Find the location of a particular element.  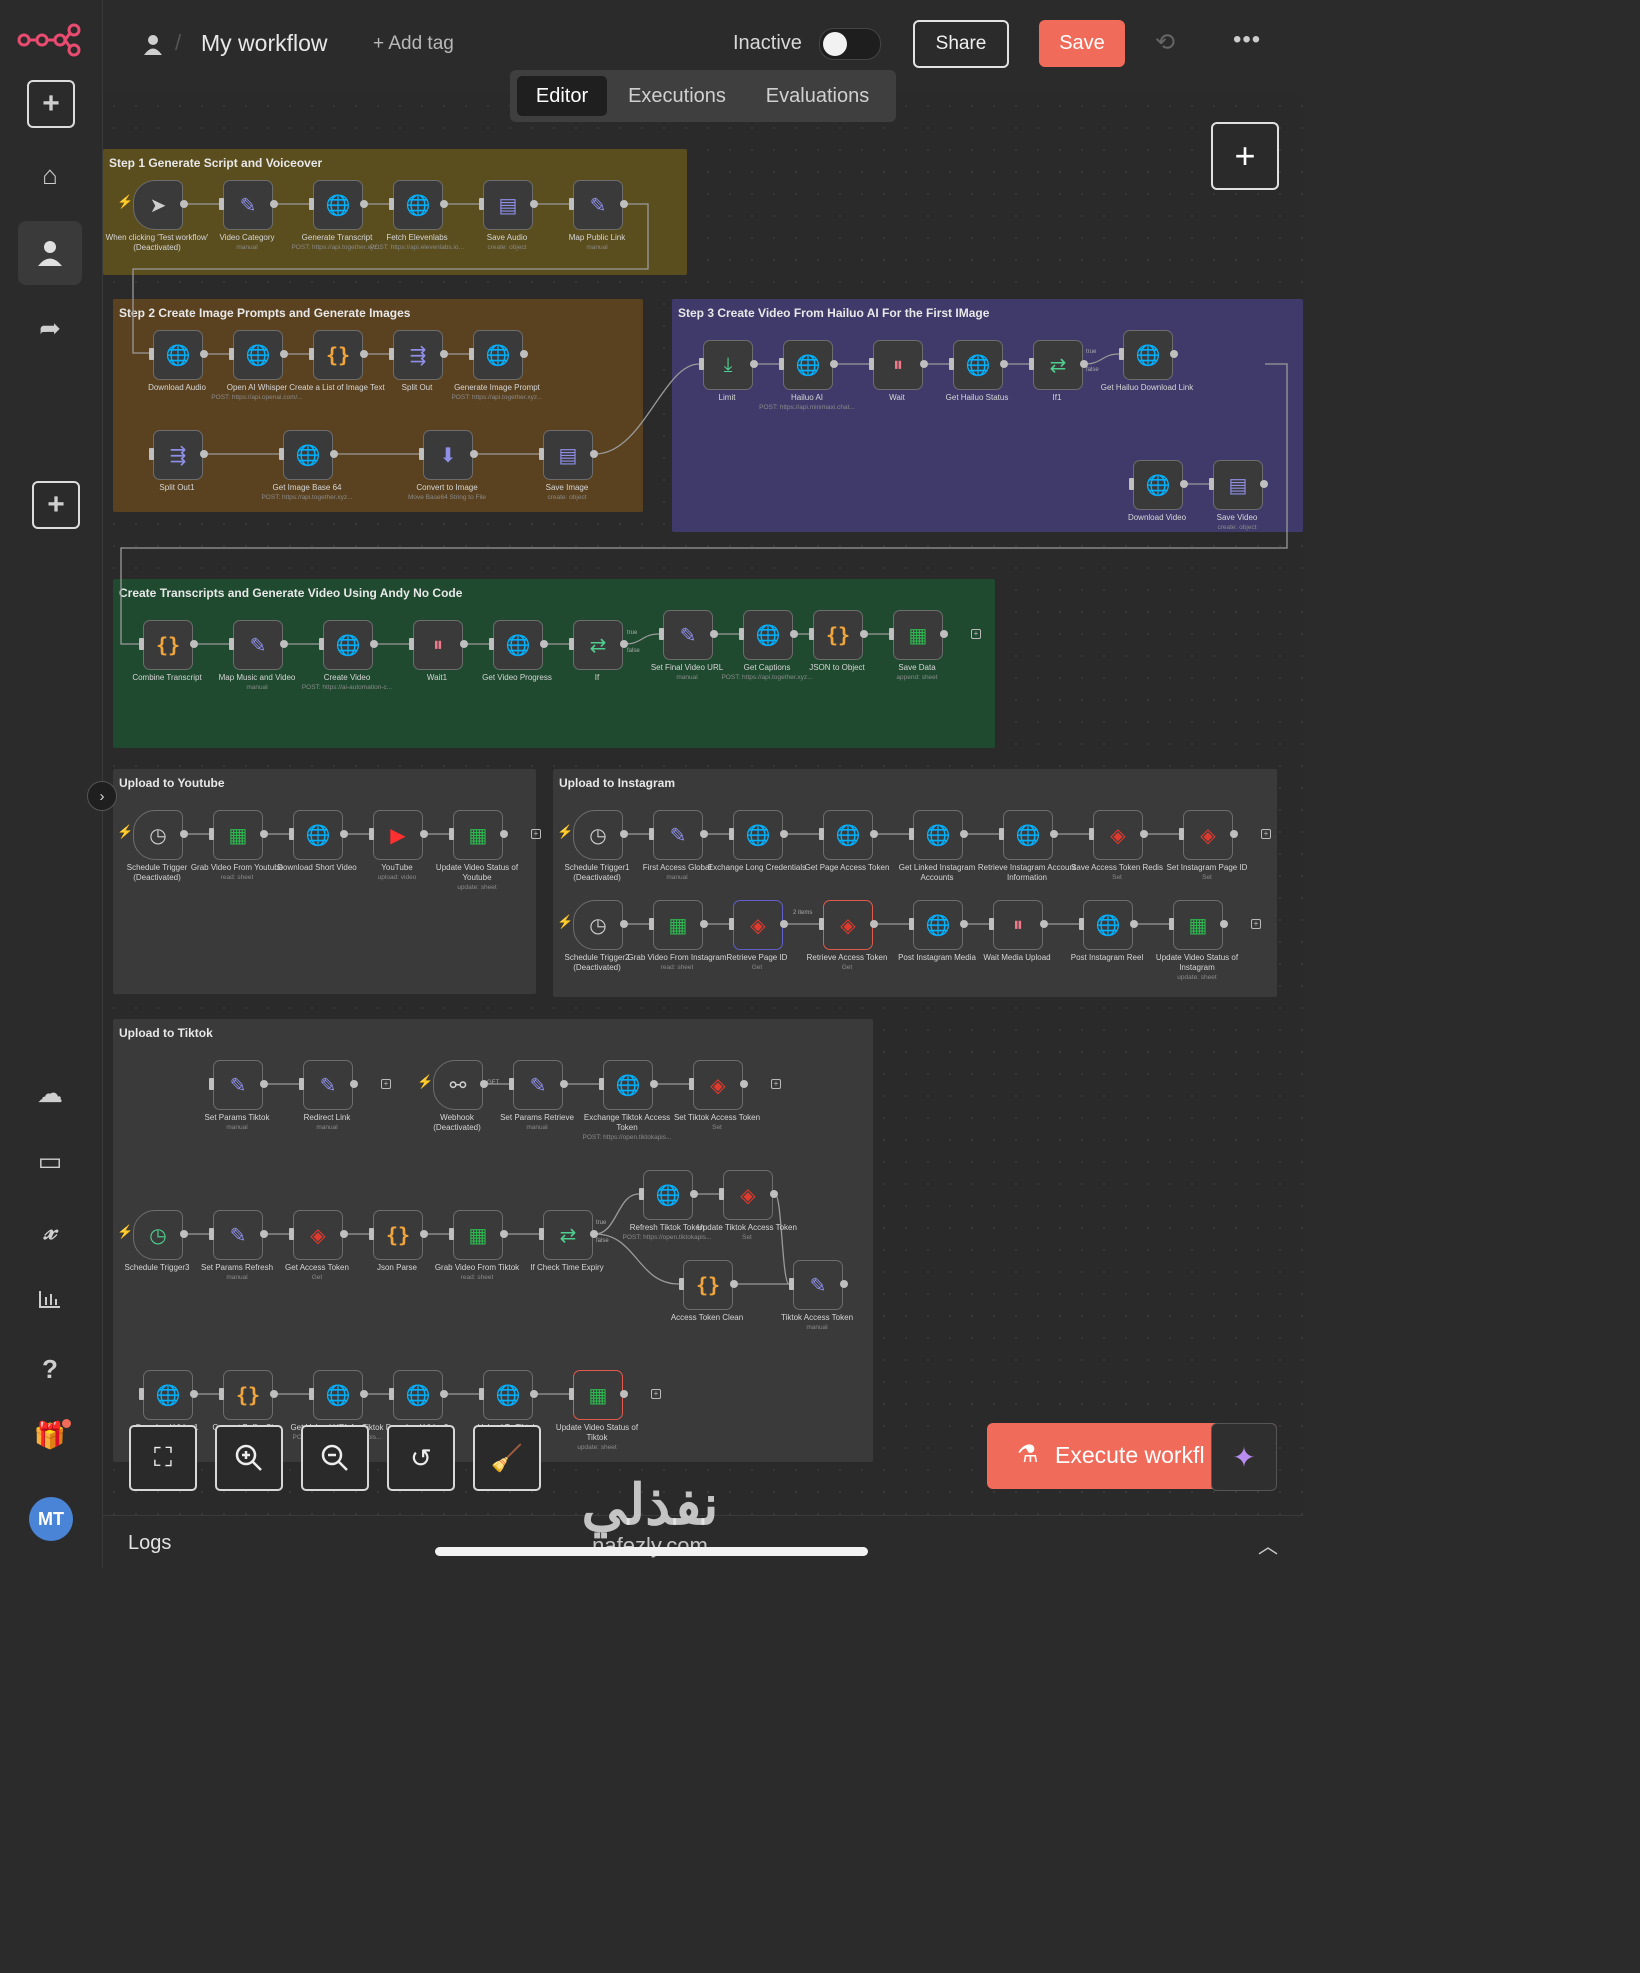

tab-editor: Editor is located at coordinates (562, 96).